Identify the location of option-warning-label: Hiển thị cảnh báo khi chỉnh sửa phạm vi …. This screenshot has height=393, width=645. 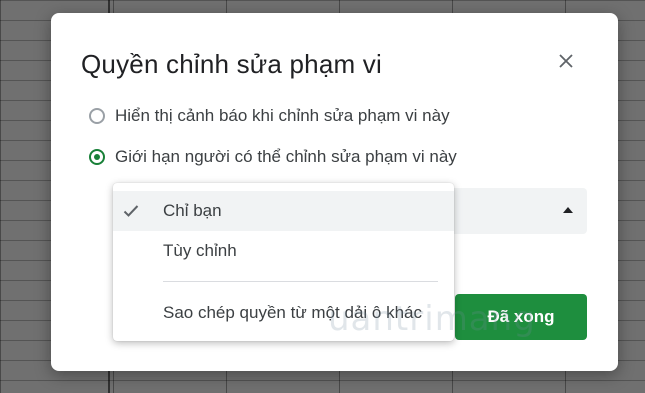
(282, 115).